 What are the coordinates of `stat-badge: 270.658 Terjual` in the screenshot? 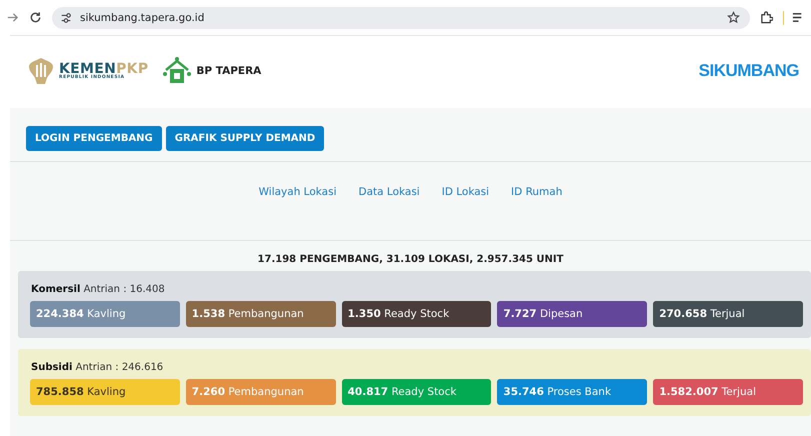 It's located at (728, 314).